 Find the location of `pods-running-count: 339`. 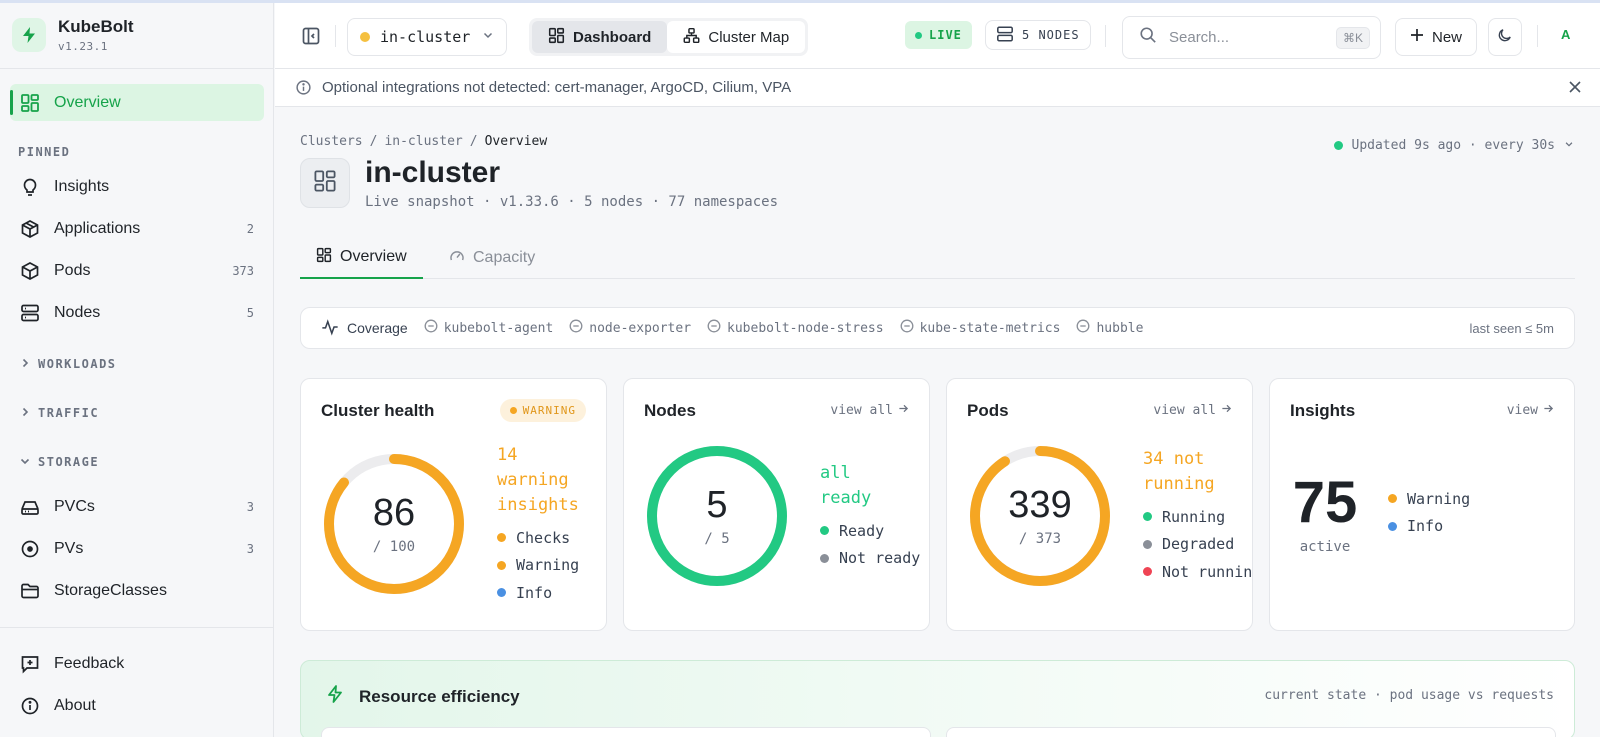

pods-running-count: 339 is located at coordinates (1040, 505).